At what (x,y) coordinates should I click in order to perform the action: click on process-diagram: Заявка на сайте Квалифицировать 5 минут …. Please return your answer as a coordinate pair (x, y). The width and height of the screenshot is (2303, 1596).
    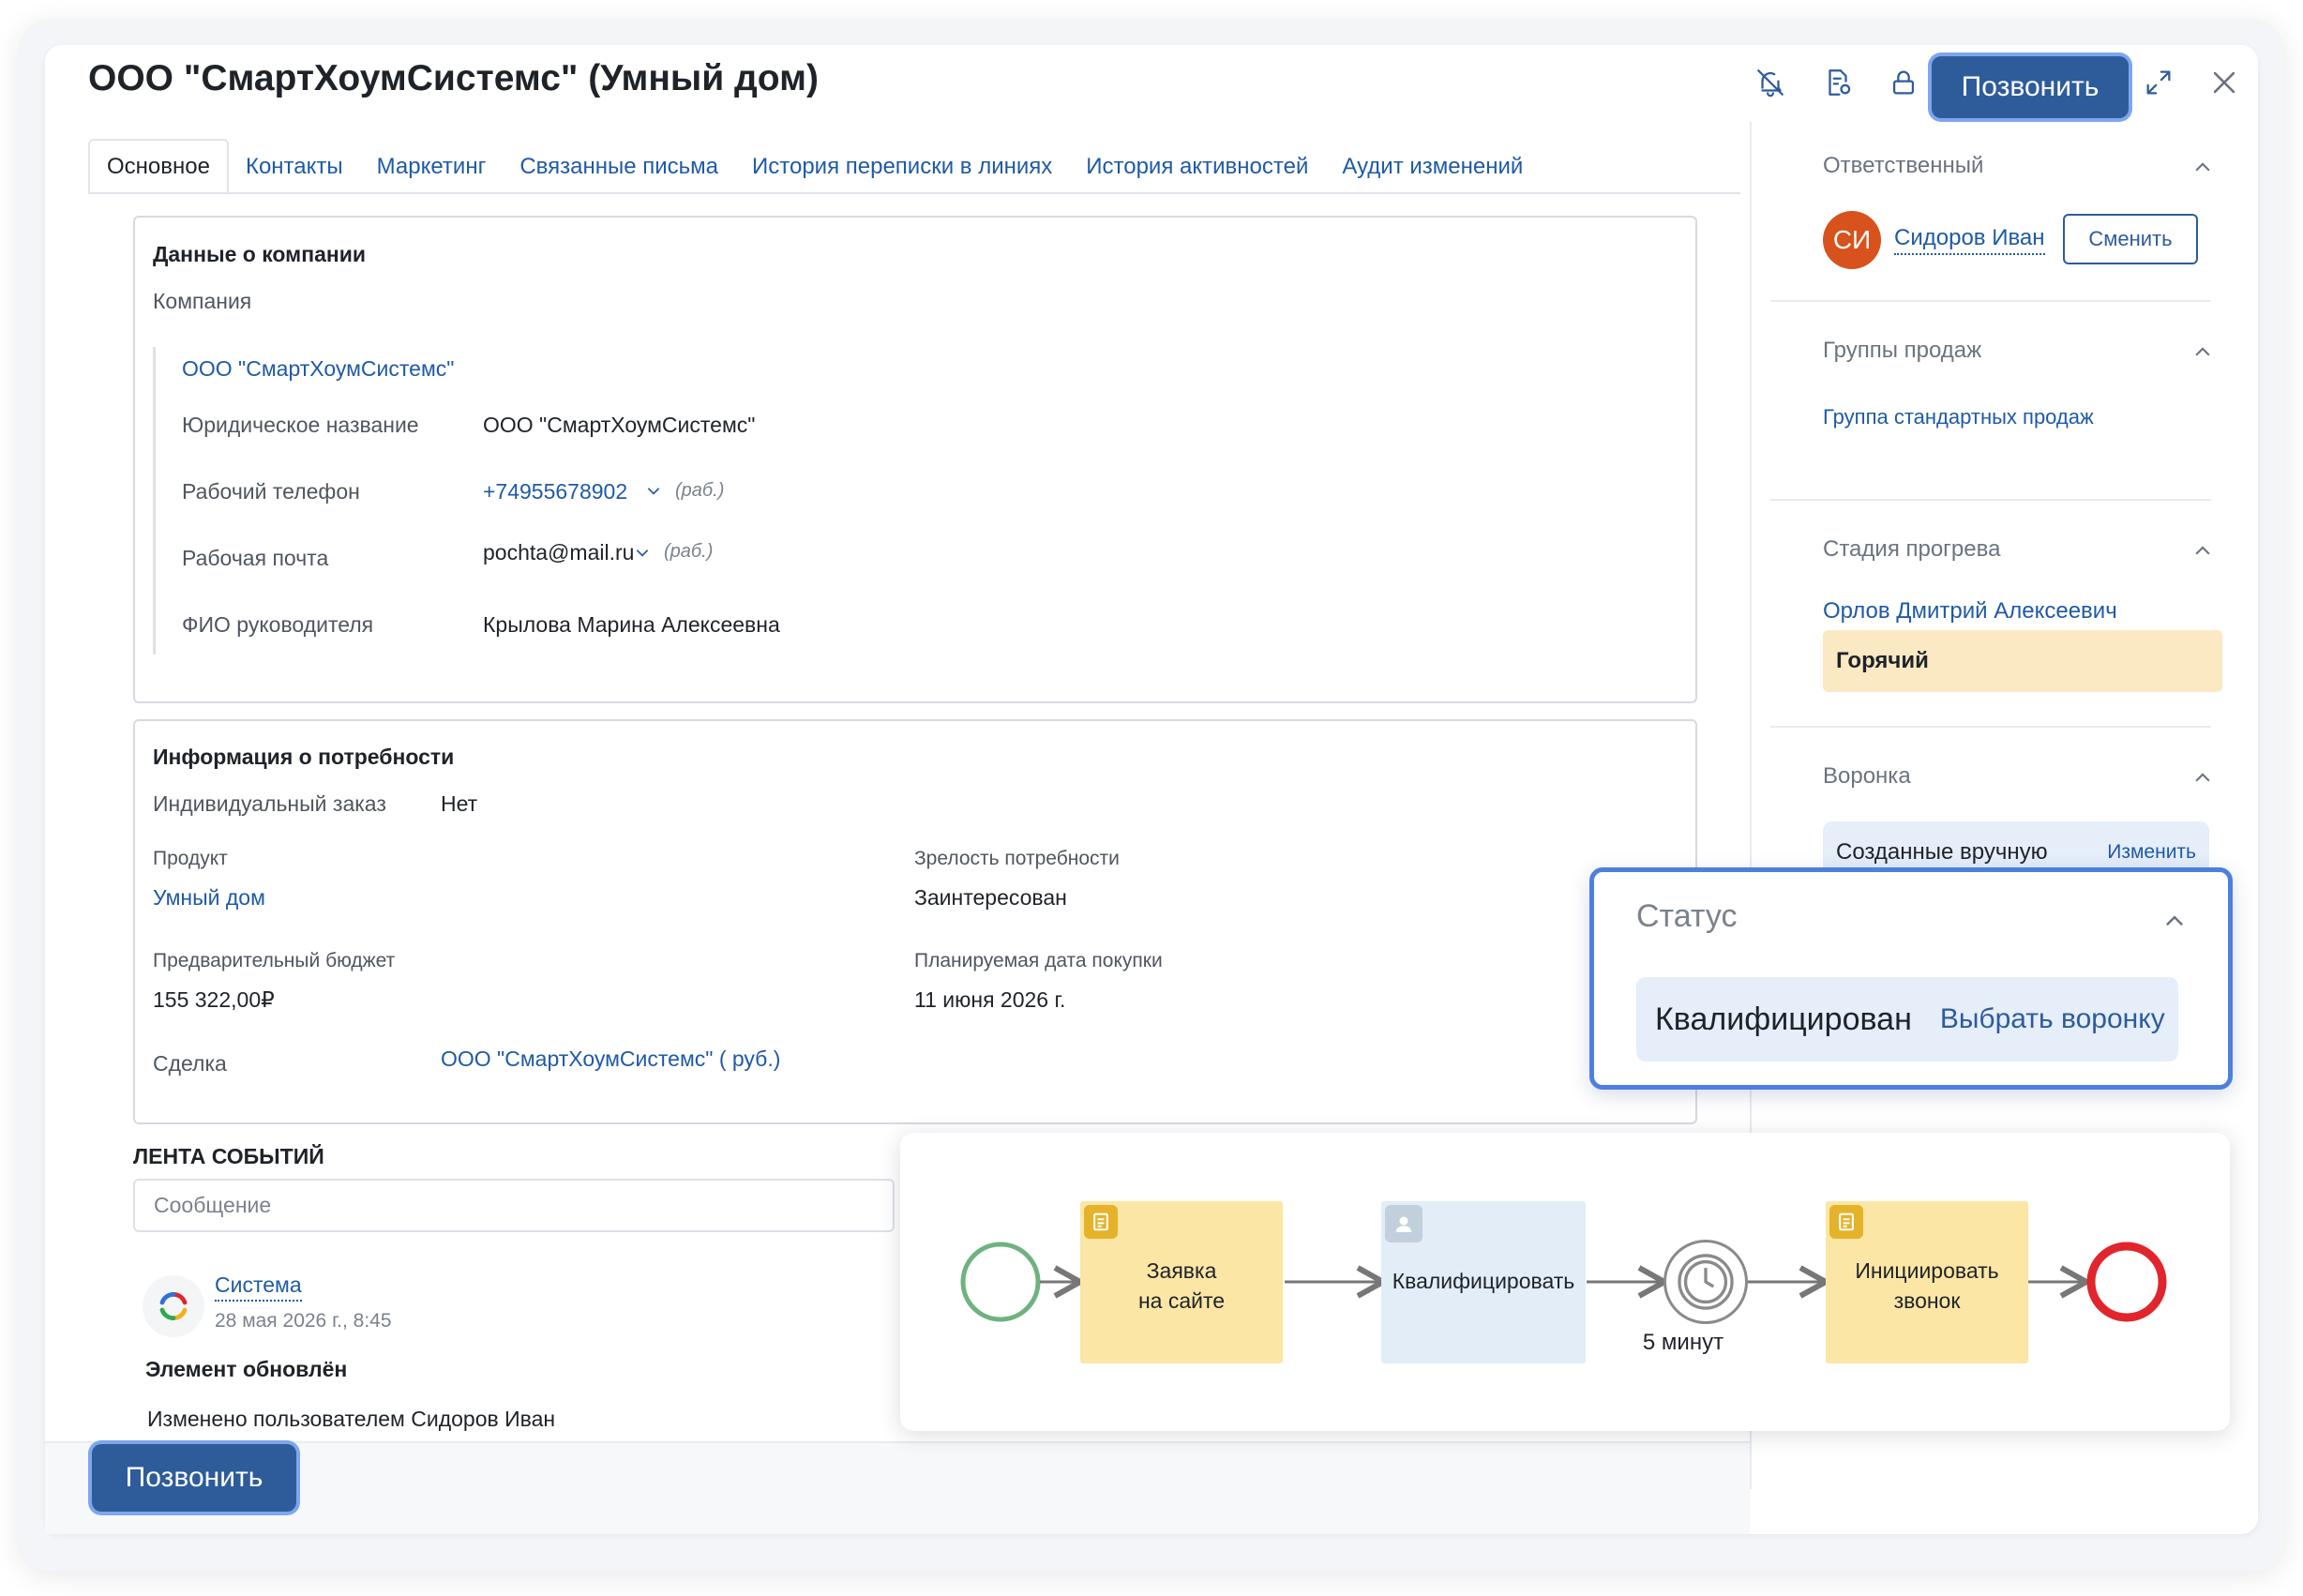
    Looking at the image, I should click on (1565, 1282).